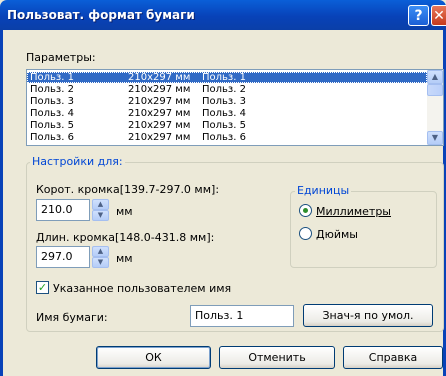 This screenshot has height=376, width=446. I want to click on help-button: Справка, so click(393, 357).